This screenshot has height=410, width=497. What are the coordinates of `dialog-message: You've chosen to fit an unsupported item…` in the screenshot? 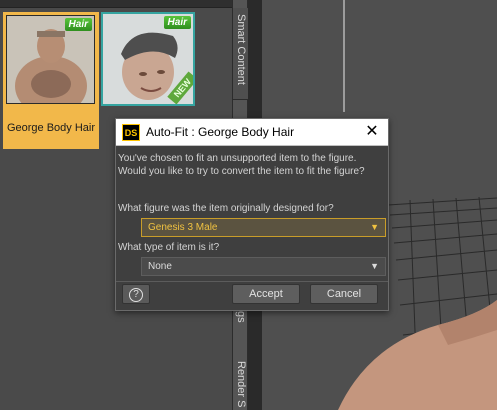 It's located at (253, 165).